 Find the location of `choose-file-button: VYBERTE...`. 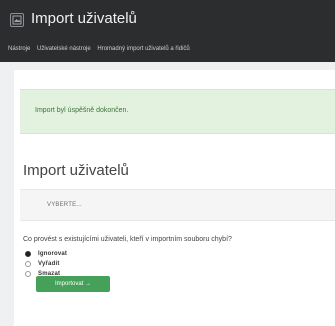

choose-file-button: VYBERTE... is located at coordinates (64, 205).